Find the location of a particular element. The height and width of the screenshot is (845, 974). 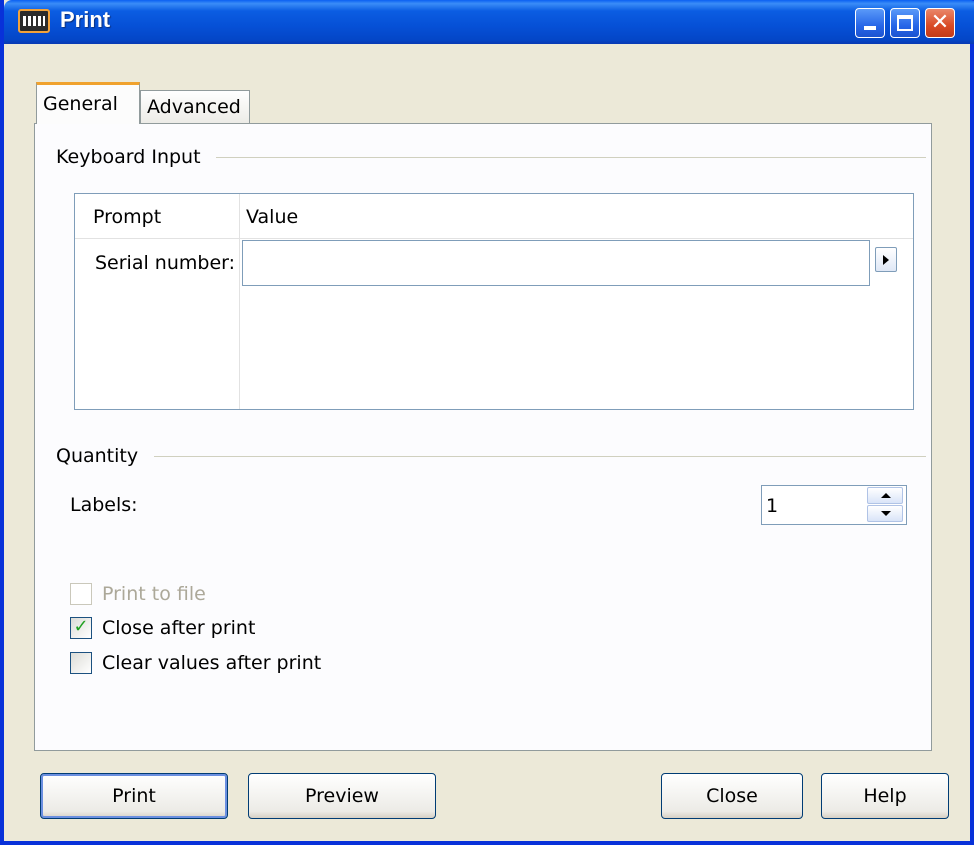

help-button: Help is located at coordinates (885, 796).